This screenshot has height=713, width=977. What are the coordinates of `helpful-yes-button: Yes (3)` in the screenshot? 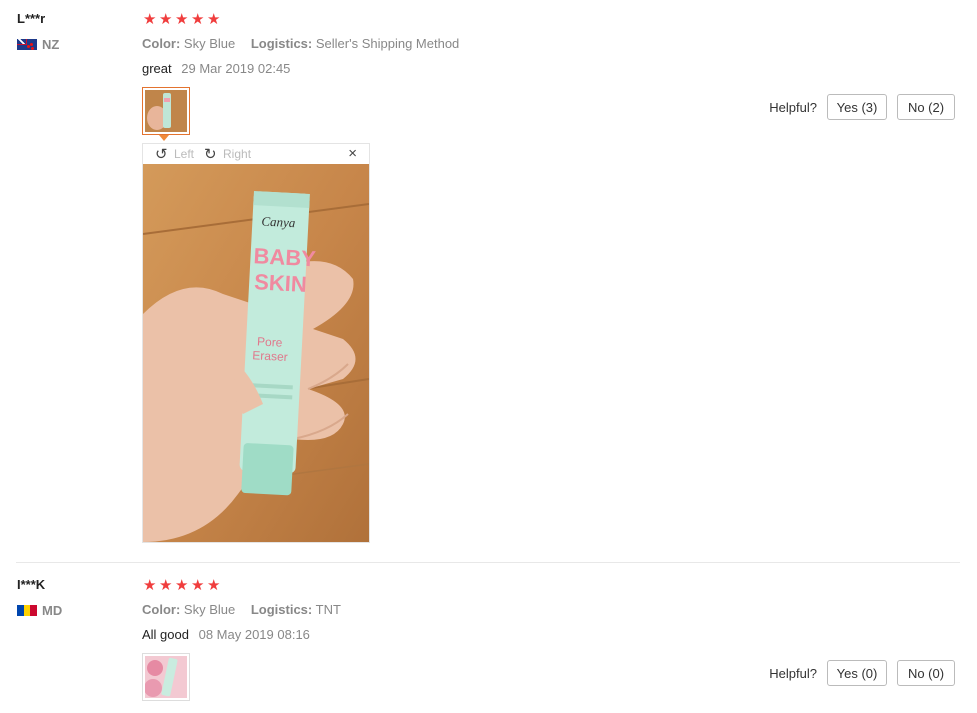 It's located at (857, 107).